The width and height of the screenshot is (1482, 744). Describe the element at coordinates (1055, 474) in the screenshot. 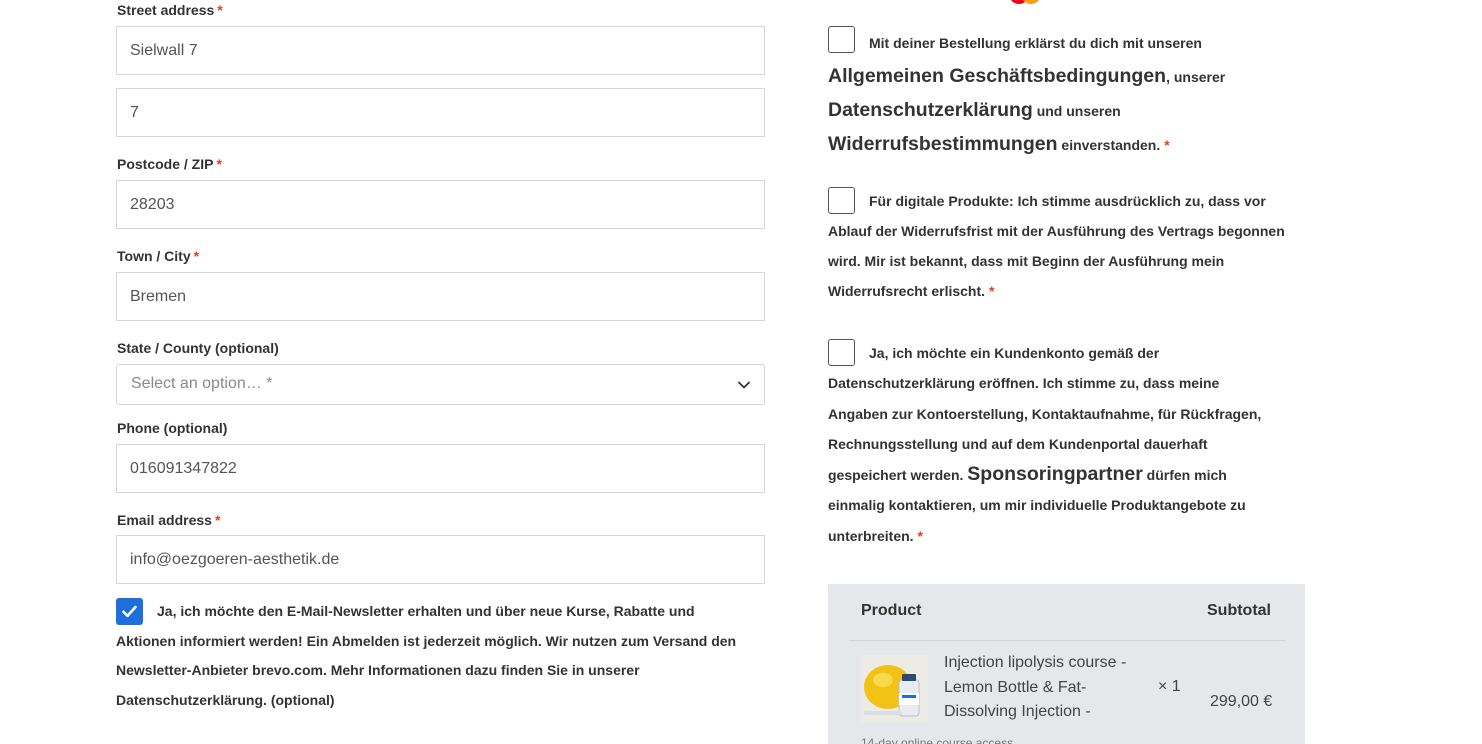

I see `sponsor-link: Sponsoringpartner` at that location.